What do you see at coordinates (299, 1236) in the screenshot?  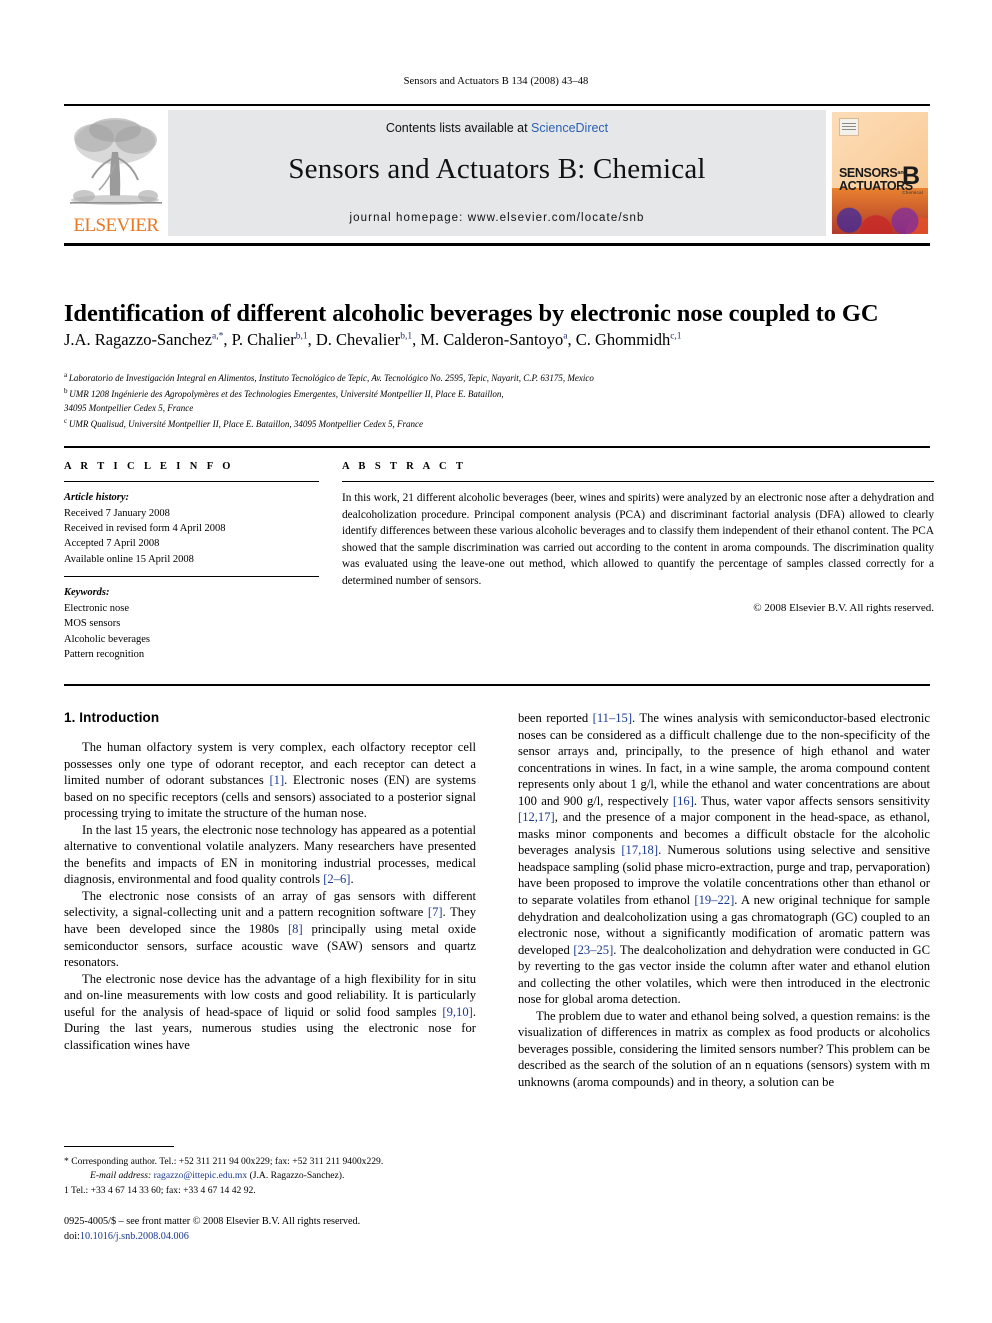 I see `doi-line: doi:10.1016/j.snb.2008.04.006` at bounding box center [299, 1236].